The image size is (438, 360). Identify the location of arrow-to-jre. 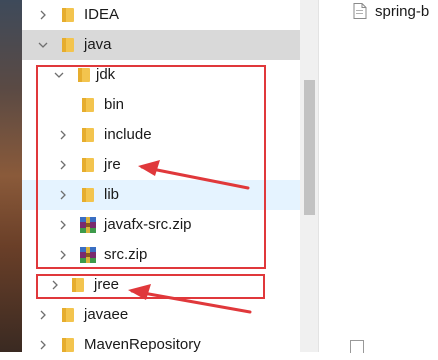
(194, 175).